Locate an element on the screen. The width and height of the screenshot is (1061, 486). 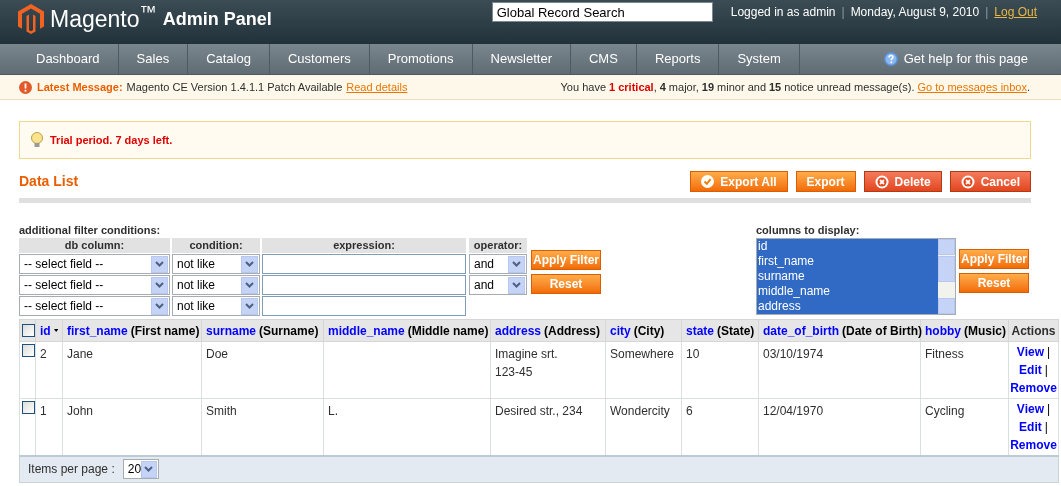
alert-icon is located at coordinates (25, 87).